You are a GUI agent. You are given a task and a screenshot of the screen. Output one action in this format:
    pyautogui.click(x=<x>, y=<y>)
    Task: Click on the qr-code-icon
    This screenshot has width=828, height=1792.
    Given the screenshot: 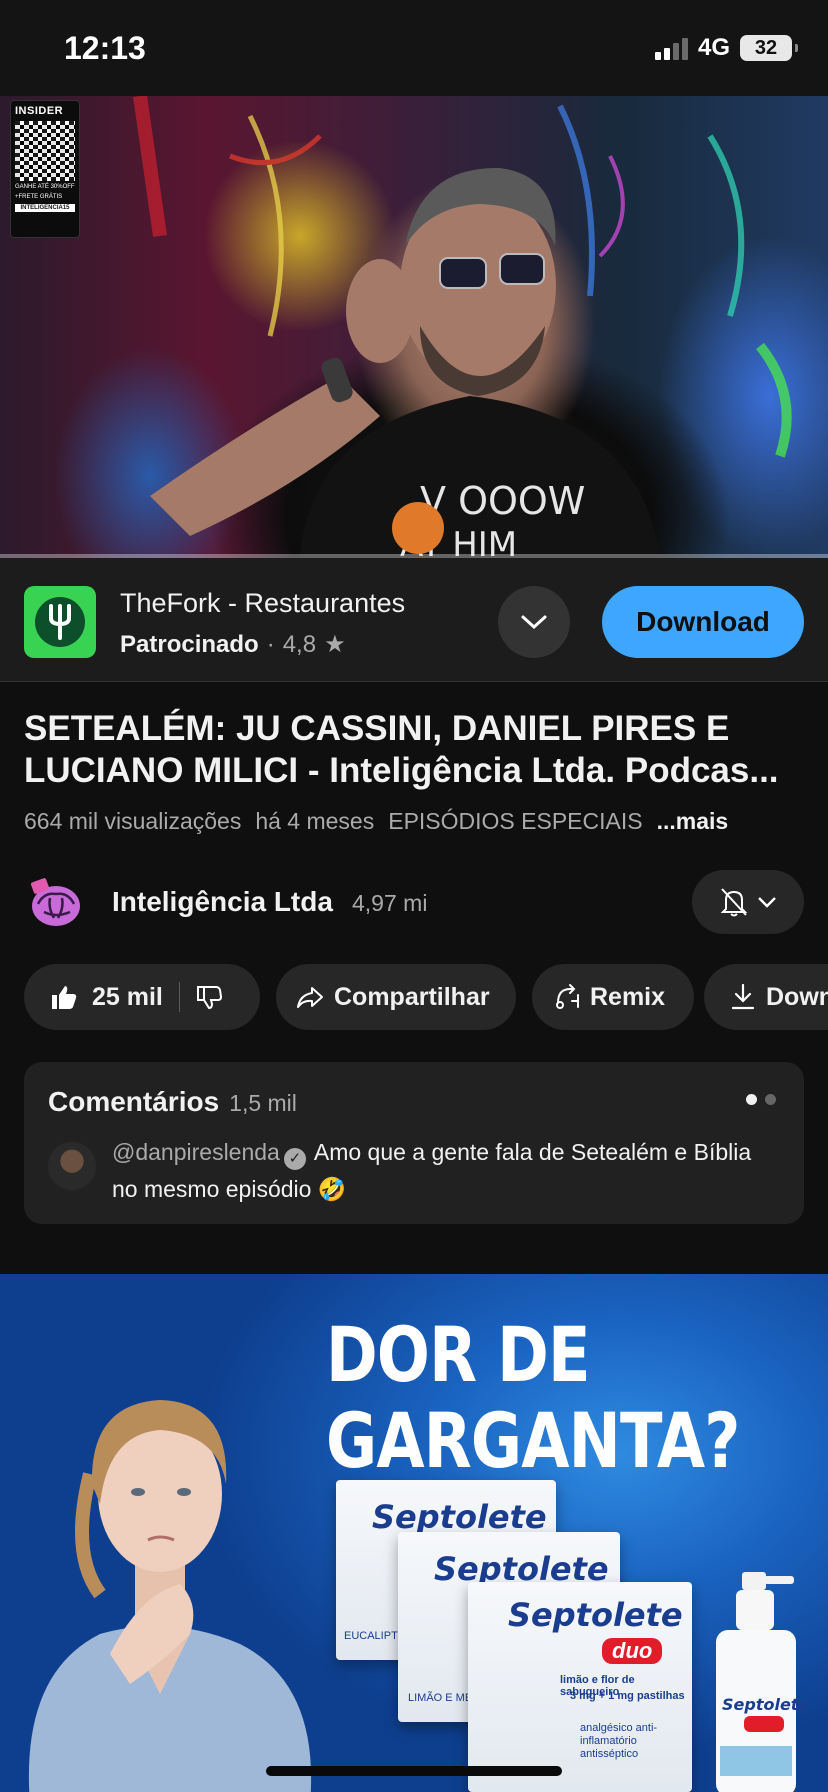 What is the action you would take?
    pyautogui.click(x=45, y=151)
    